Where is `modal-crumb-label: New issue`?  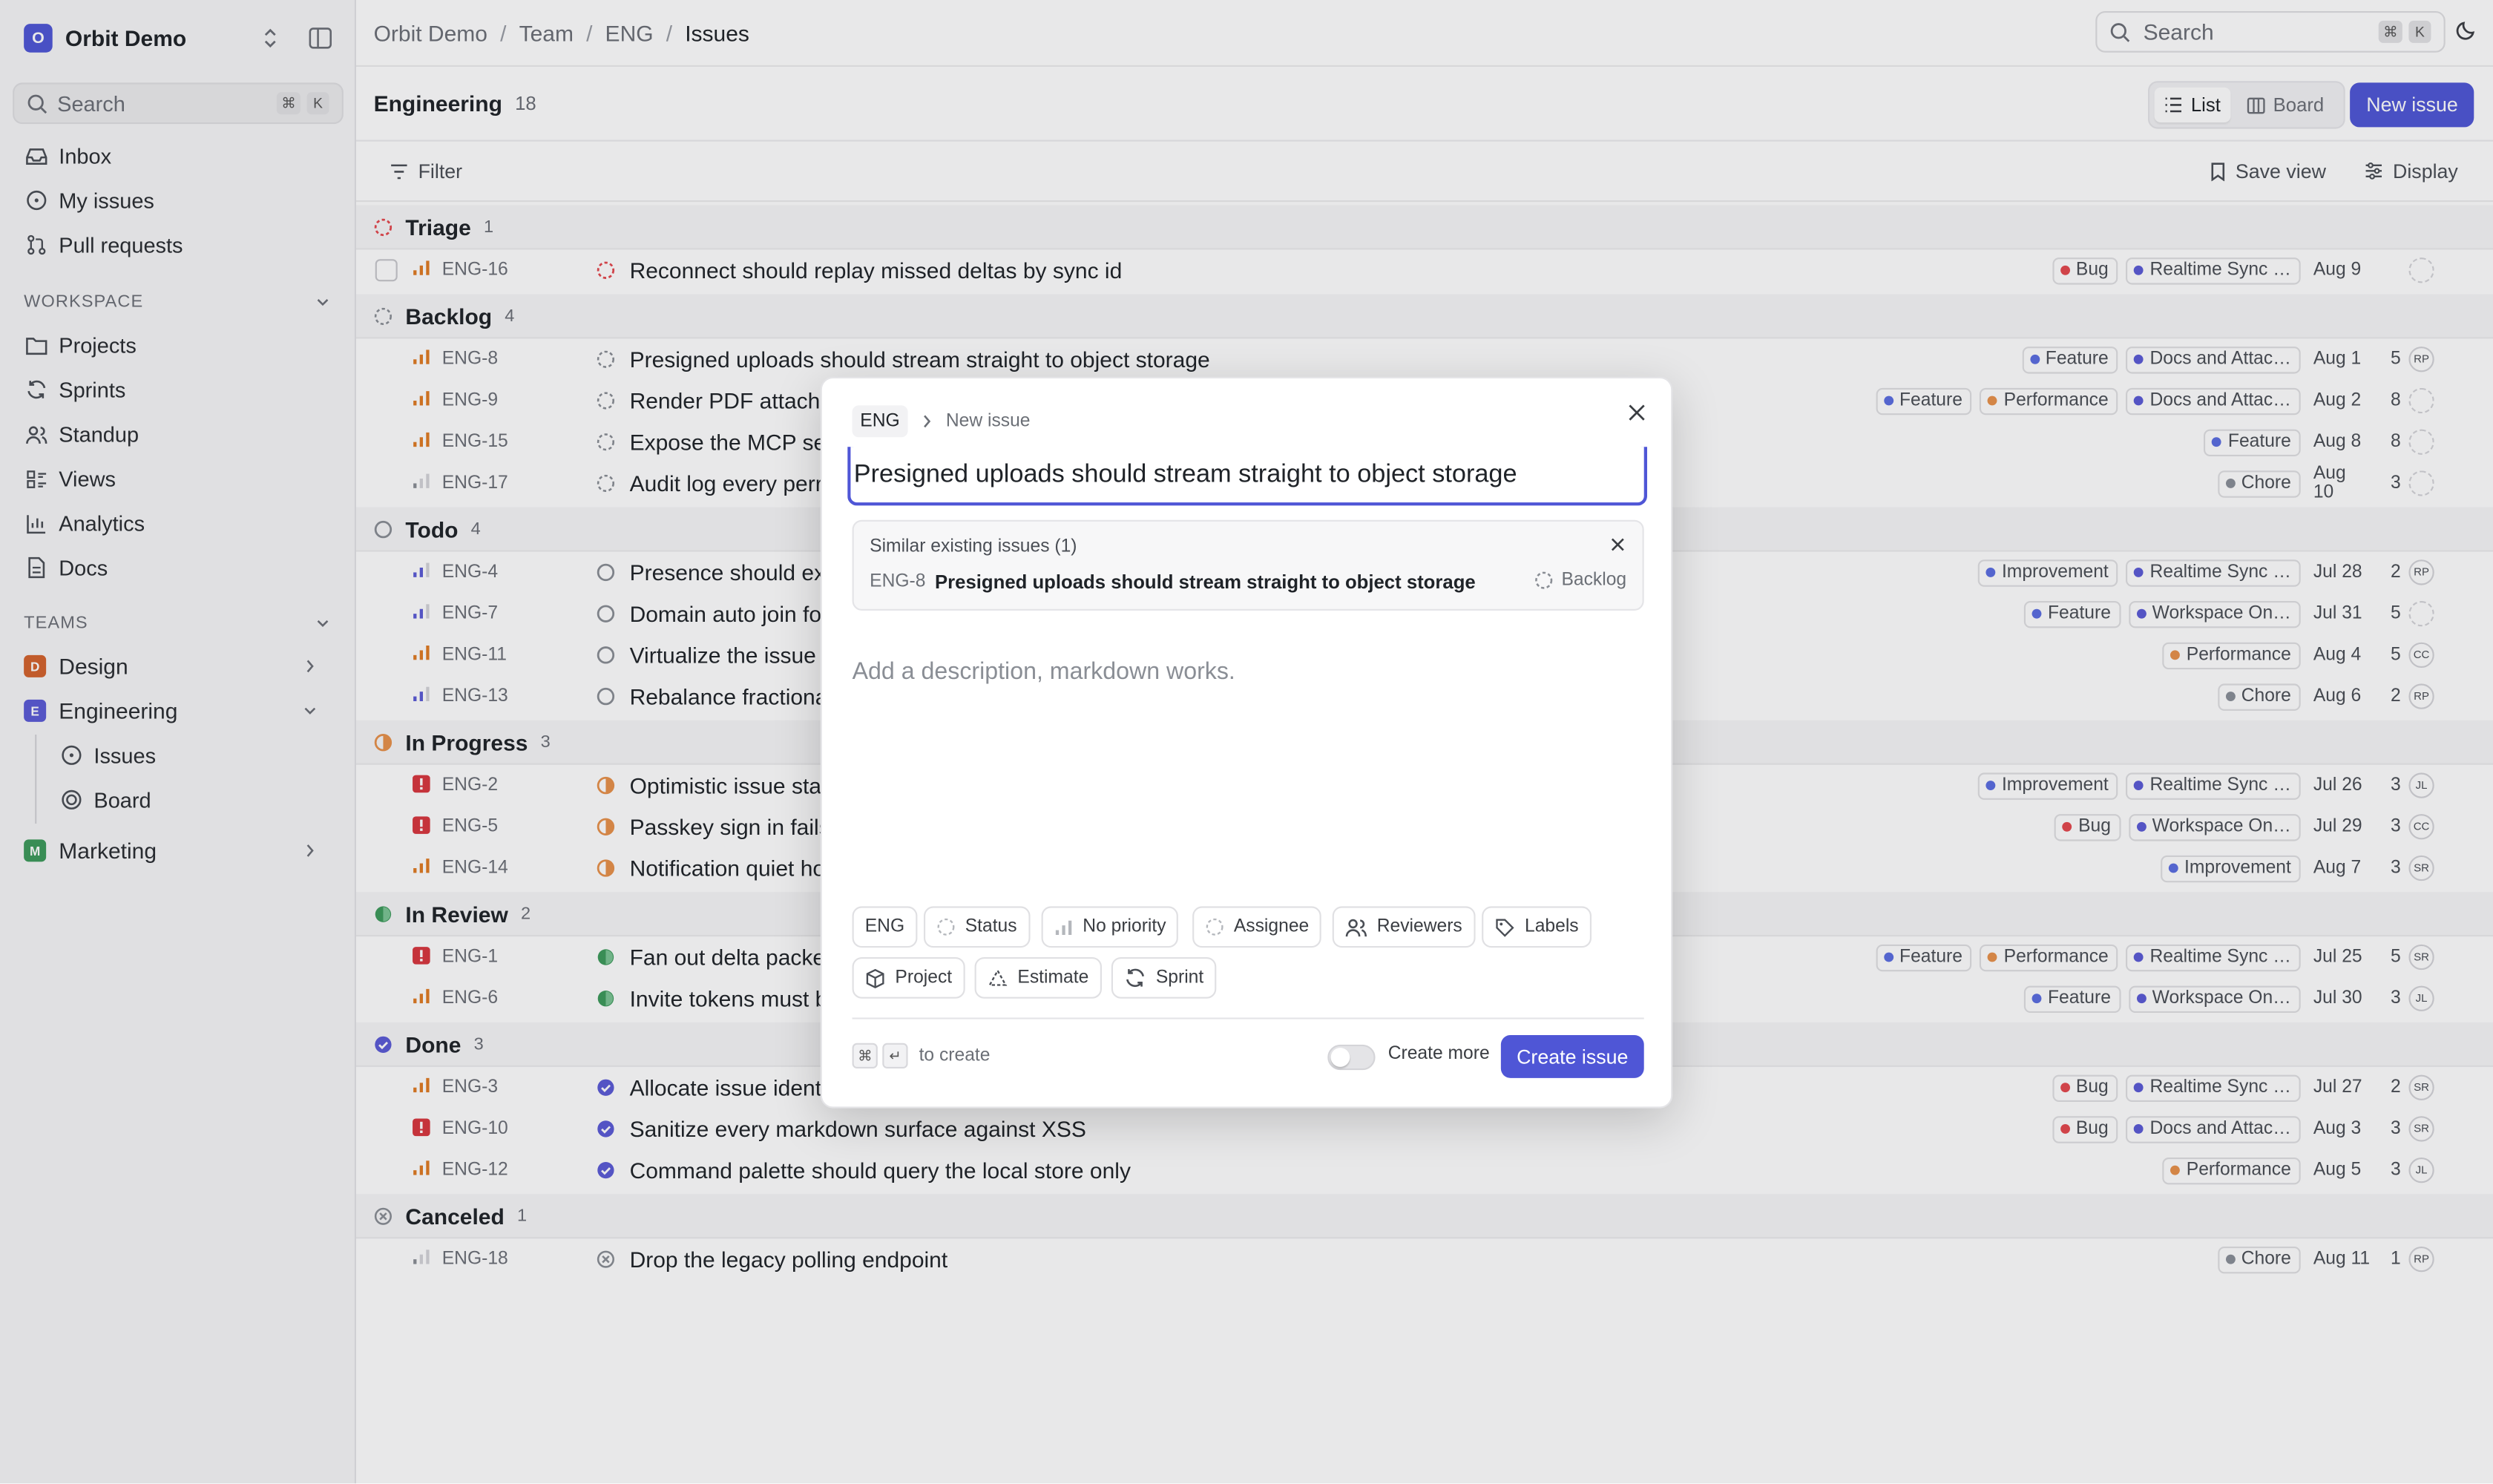 modal-crumb-label: New issue is located at coordinates (988, 421).